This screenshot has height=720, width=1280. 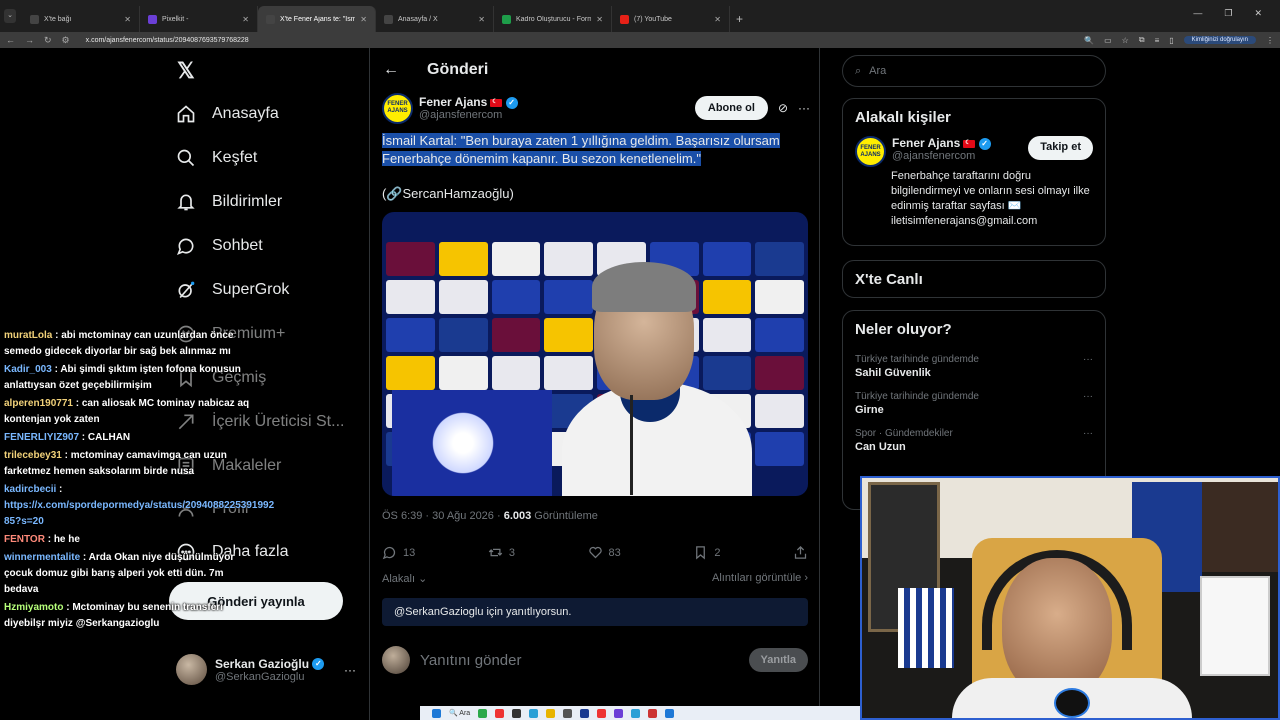 What do you see at coordinates (739, 19) in the screenshot?
I see `new-tab-button: +` at bounding box center [739, 19].